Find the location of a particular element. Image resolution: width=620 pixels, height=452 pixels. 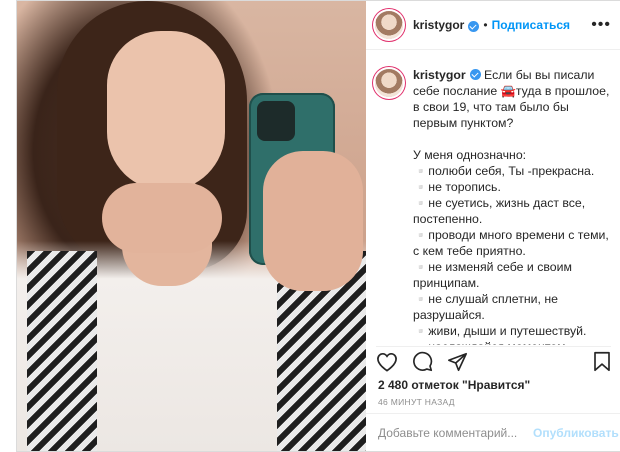

photo-face is located at coordinates (166, 111).